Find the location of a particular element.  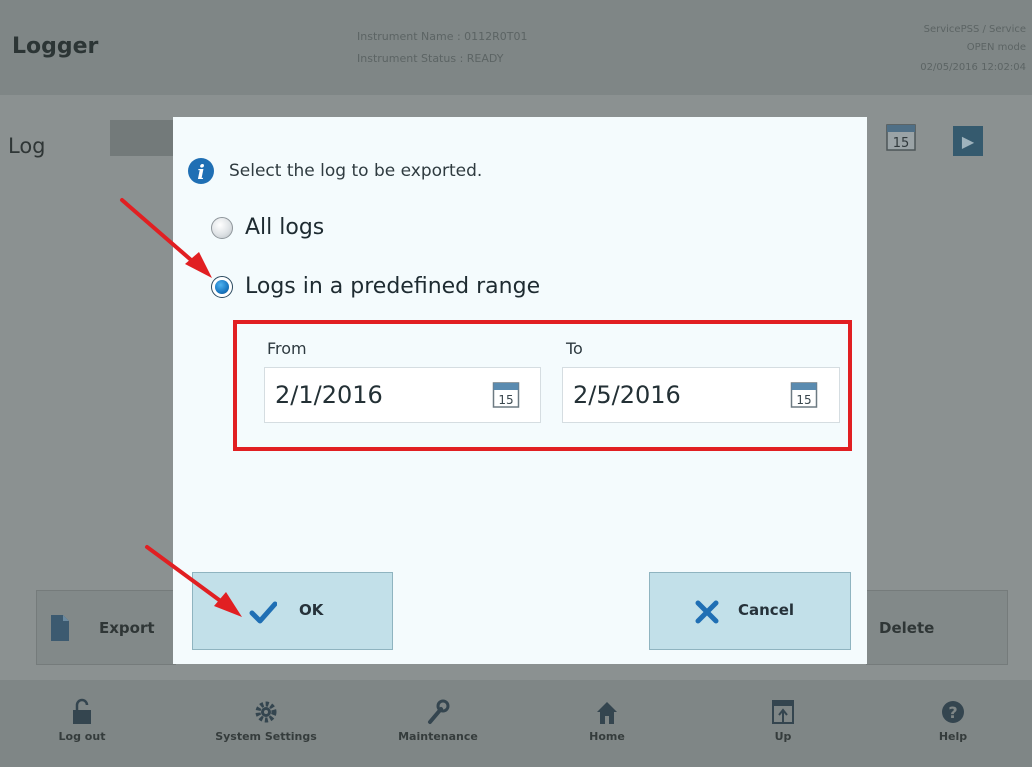

annotation-arrows is located at coordinates (181, 407).